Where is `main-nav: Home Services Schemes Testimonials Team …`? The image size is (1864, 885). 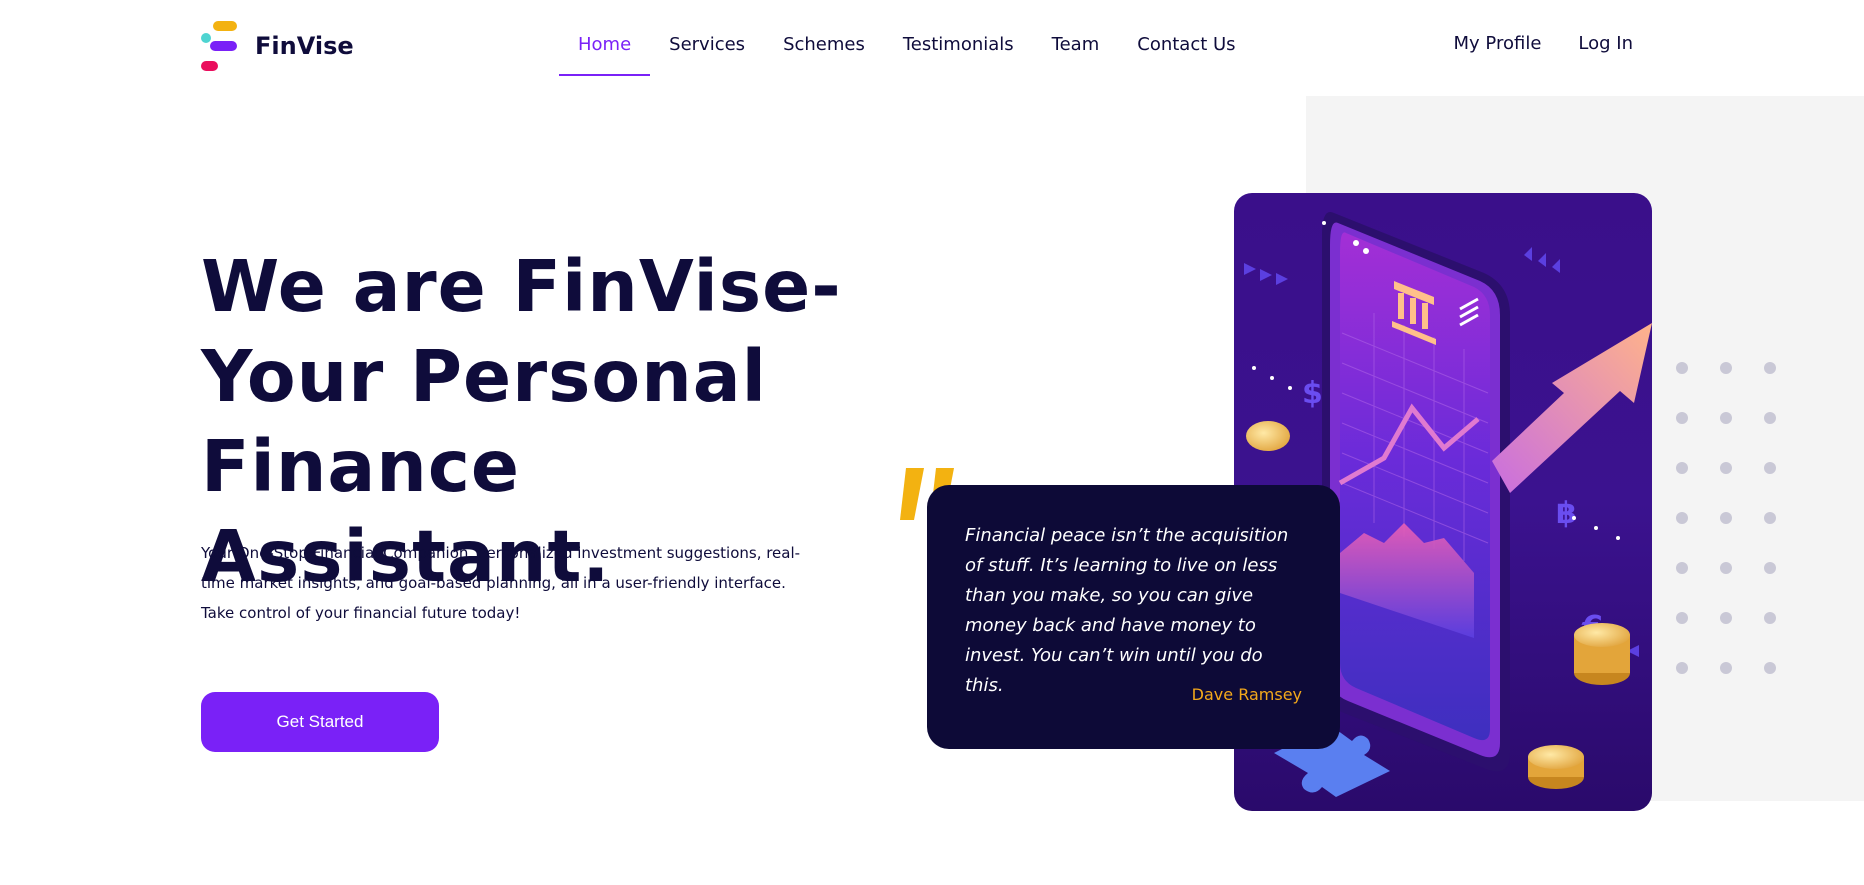 main-nav: Home Services Schemes Testimonials Team … is located at coordinates (907, 38).